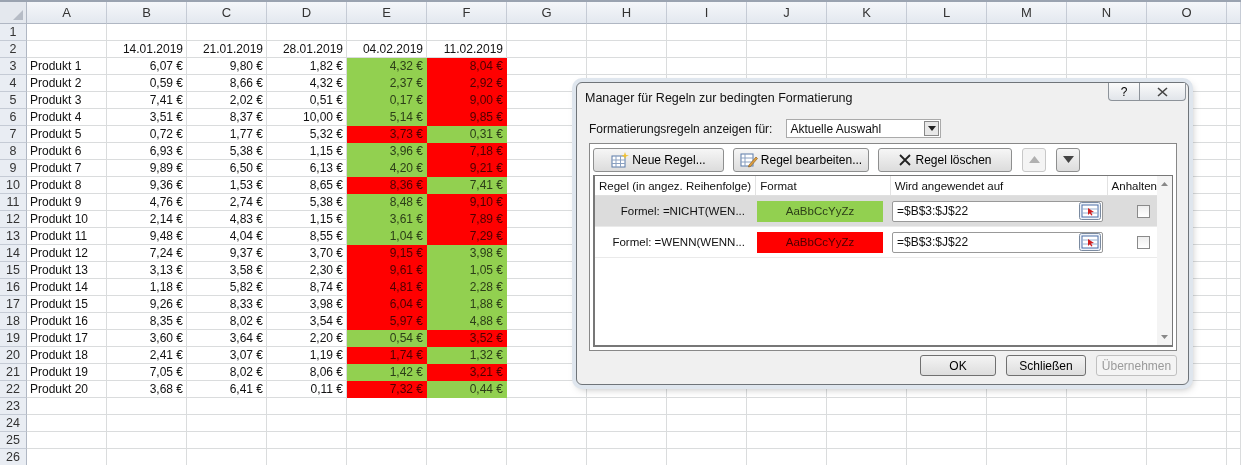  I want to click on table-cell: 4,32 €, so click(387, 66).